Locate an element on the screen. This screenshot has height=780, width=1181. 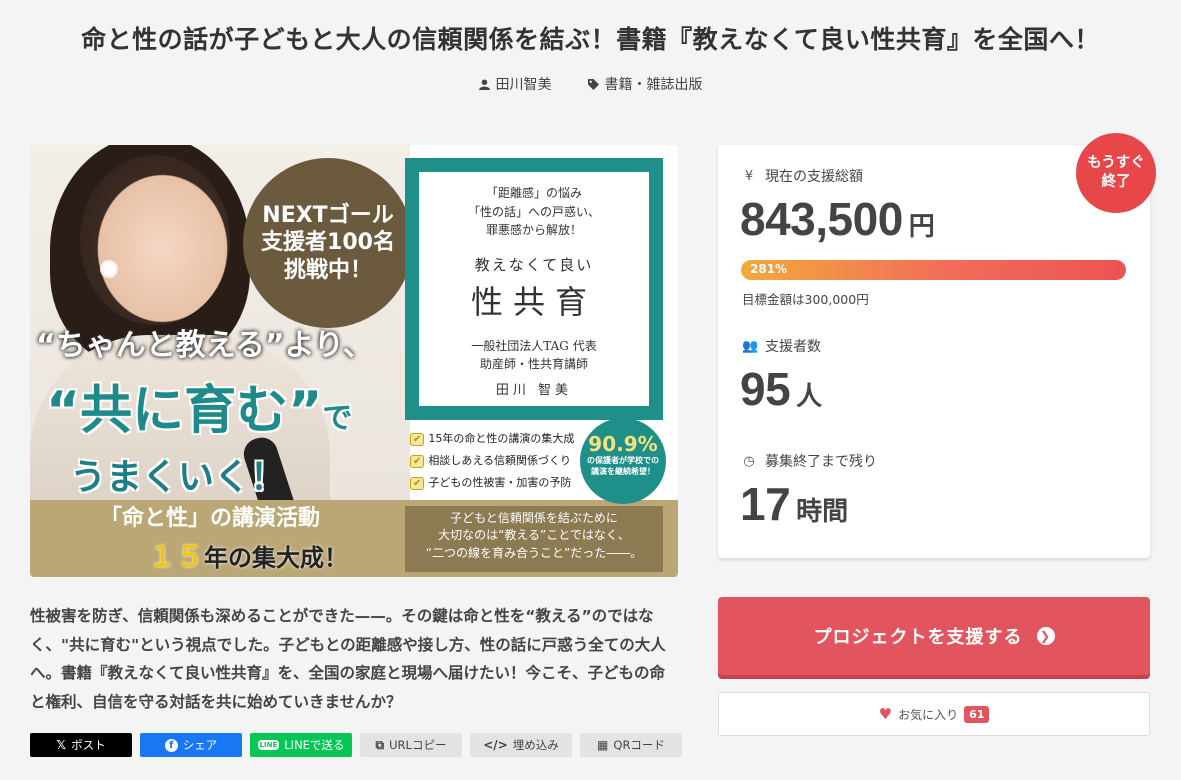
yen-icon: ¥ is located at coordinates (749, 176).